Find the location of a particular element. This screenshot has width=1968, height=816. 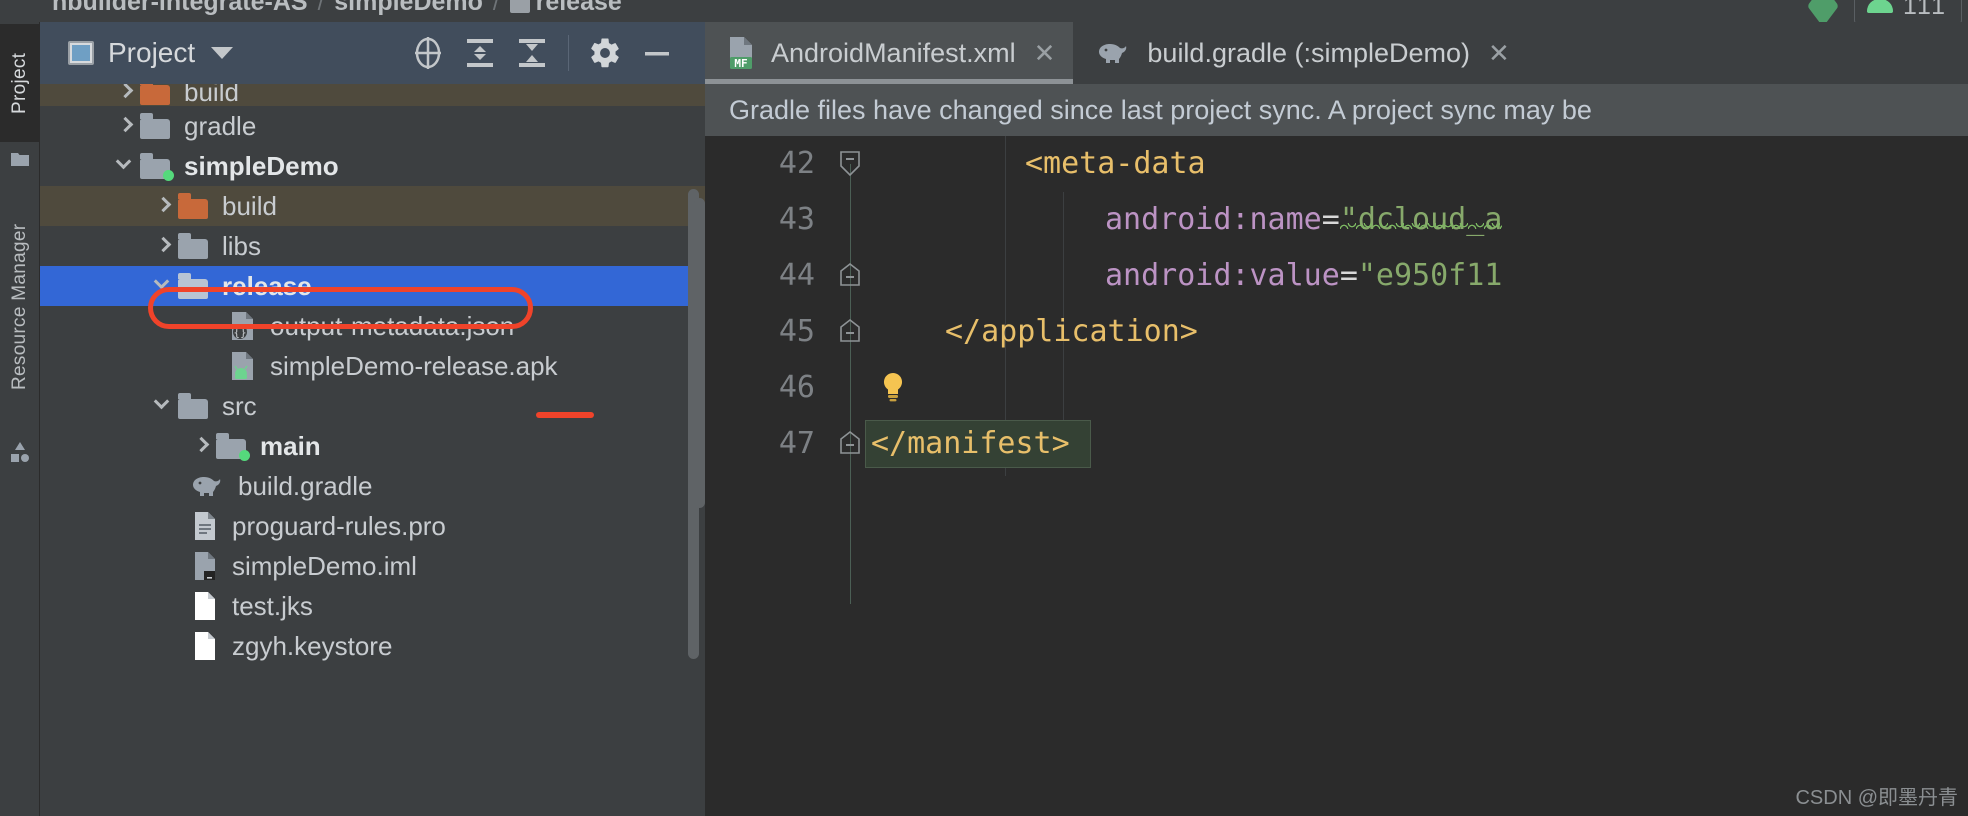

breadcrumb-item-release: release is located at coordinates (565, 8).